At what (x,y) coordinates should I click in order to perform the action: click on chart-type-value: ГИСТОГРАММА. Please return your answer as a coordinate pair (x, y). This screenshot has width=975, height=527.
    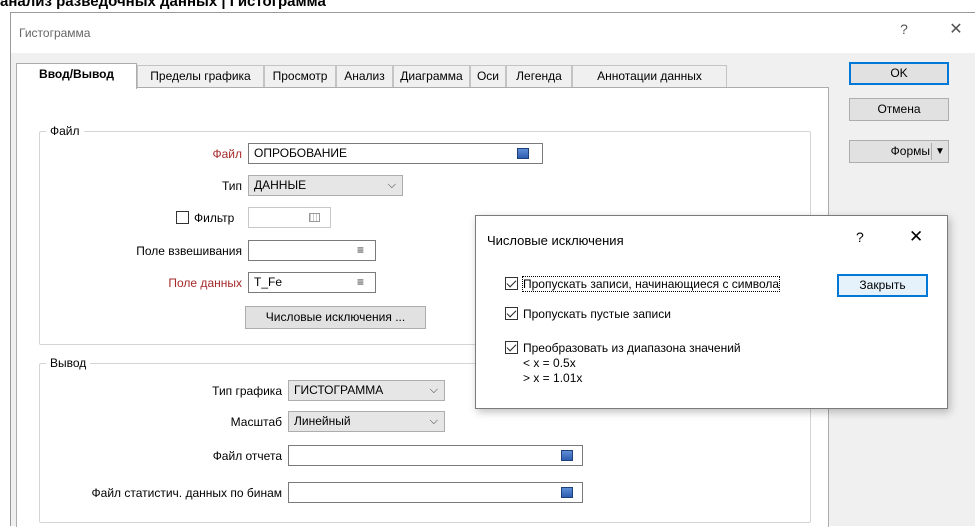
    Looking at the image, I should click on (339, 390).